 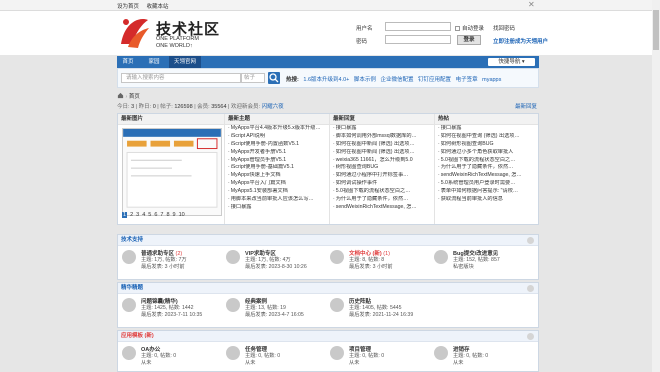 I want to click on list-item: MyApps平台入门篇文档, so click(x=278, y=184).